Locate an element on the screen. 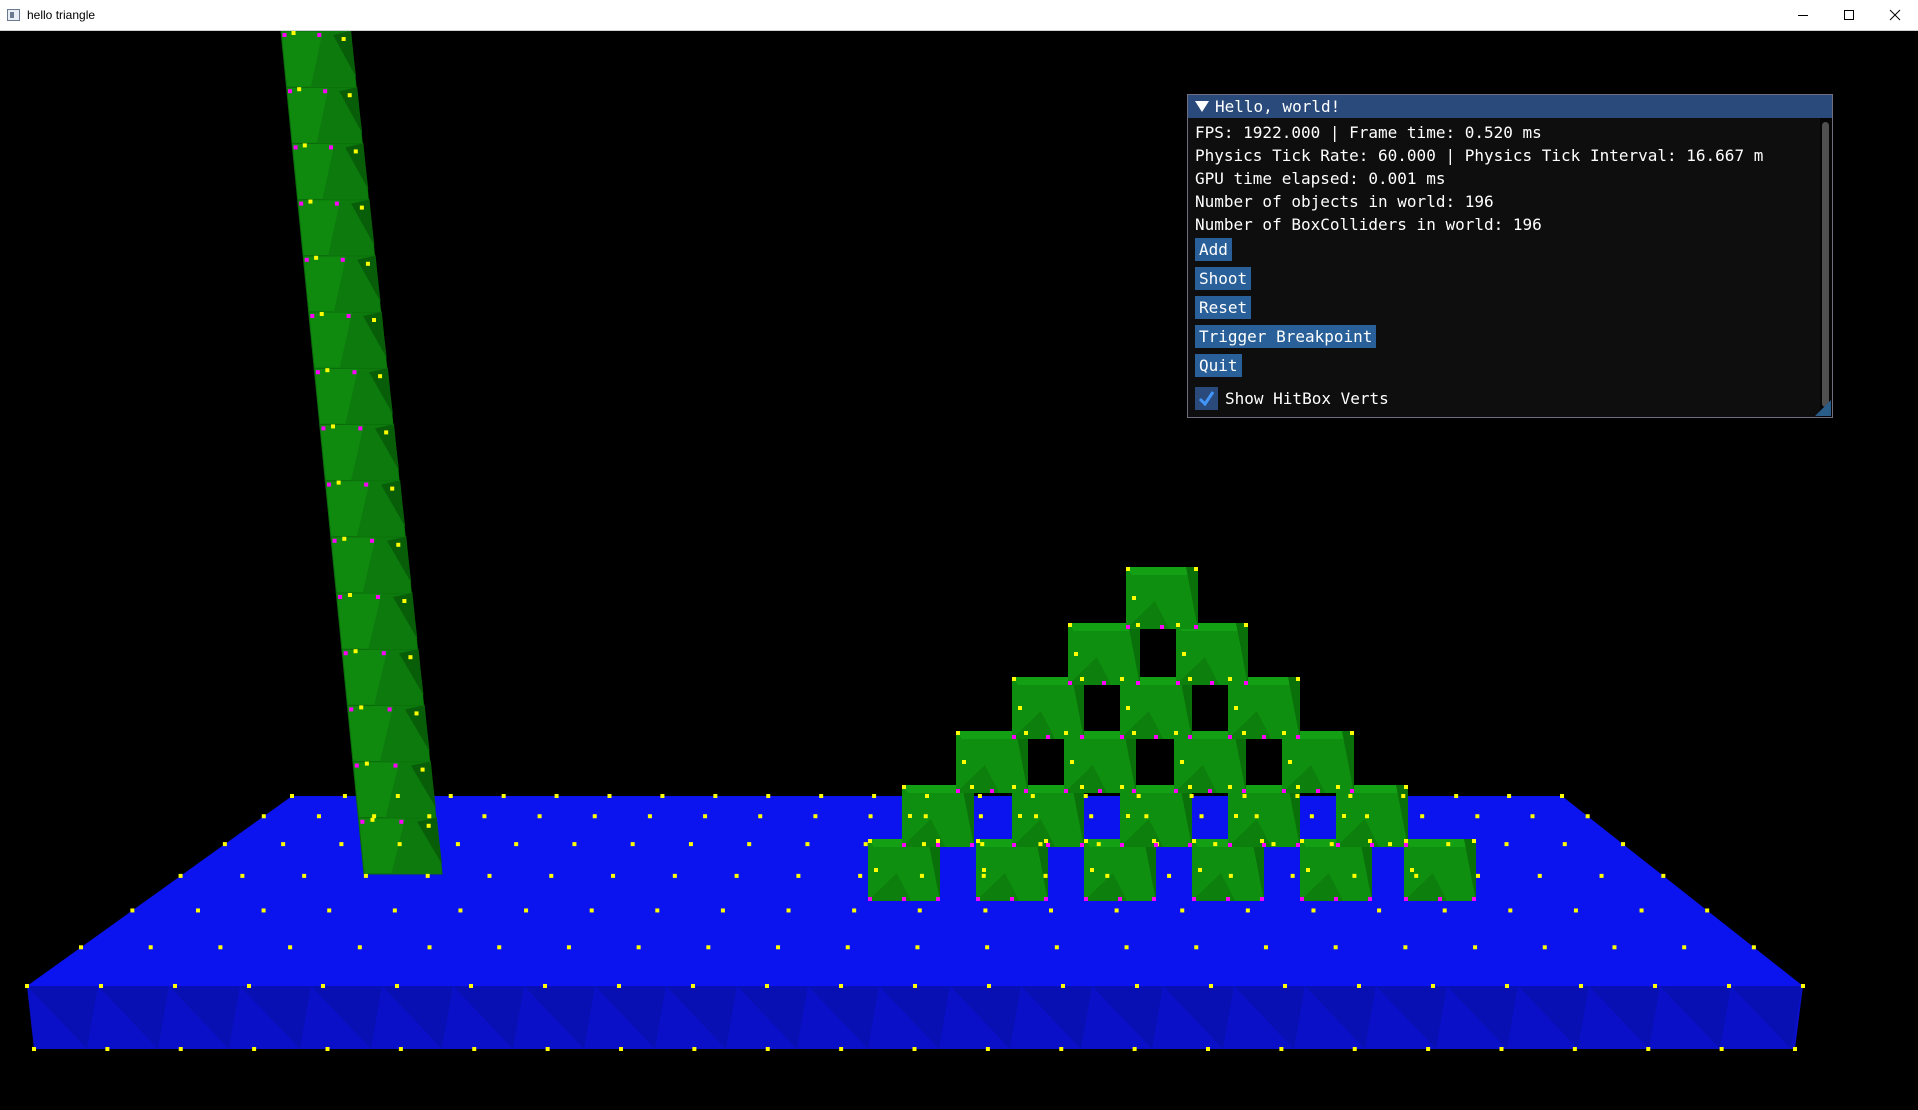 The image size is (1918, 1110). checkmark-icon is located at coordinates (1206, 399).